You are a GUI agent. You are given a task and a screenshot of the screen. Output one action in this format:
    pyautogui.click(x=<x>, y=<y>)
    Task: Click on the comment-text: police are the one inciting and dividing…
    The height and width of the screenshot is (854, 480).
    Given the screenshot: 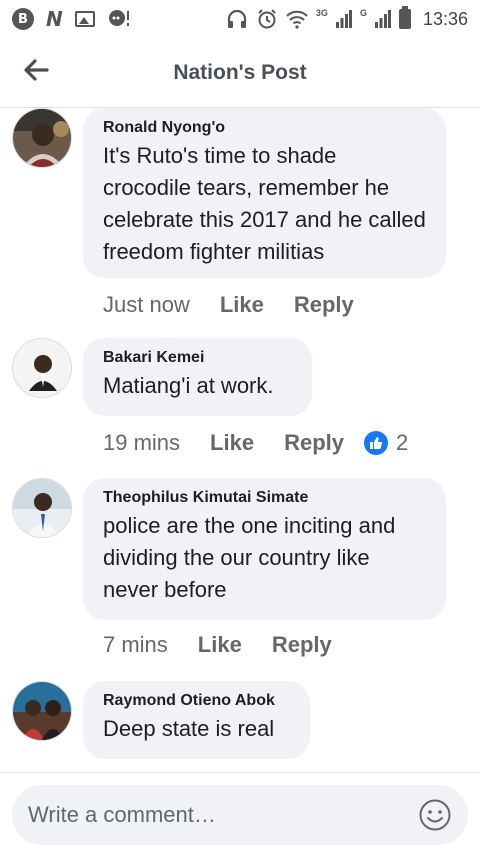 What is the action you would take?
    pyautogui.click(x=249, y=557)
    